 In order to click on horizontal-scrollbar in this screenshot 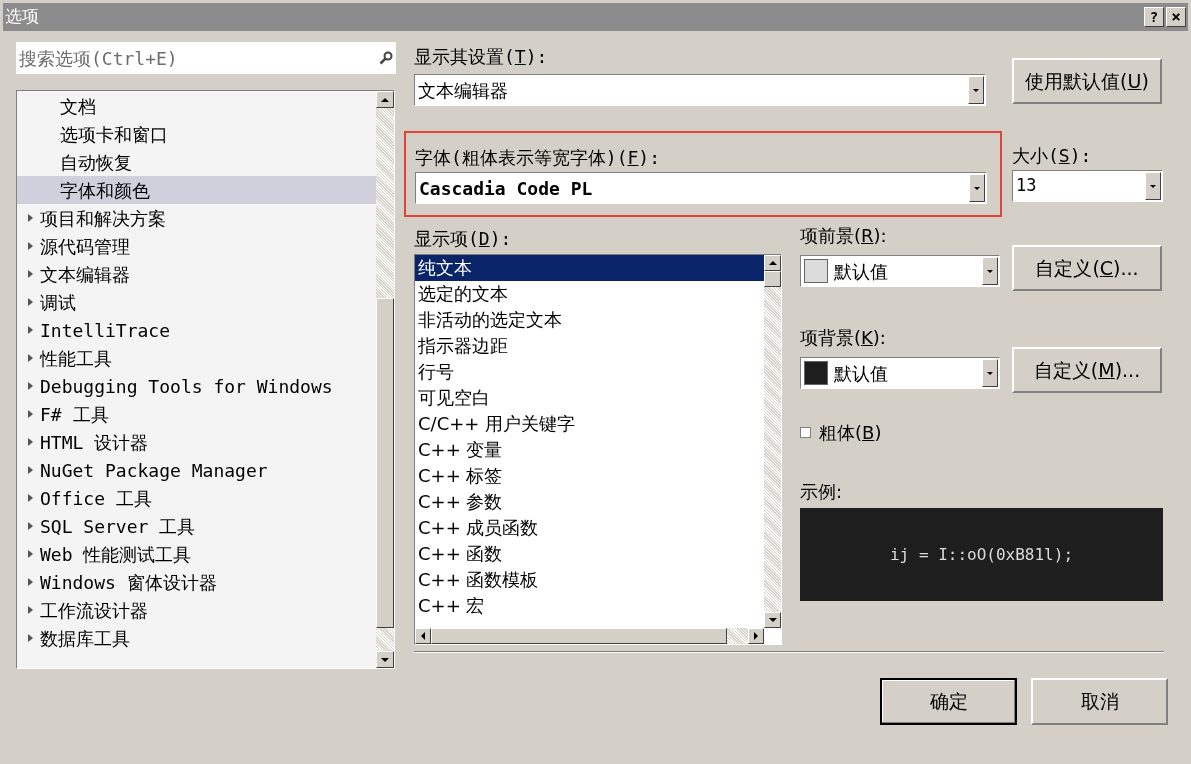, I will do `click(589, 636)`.